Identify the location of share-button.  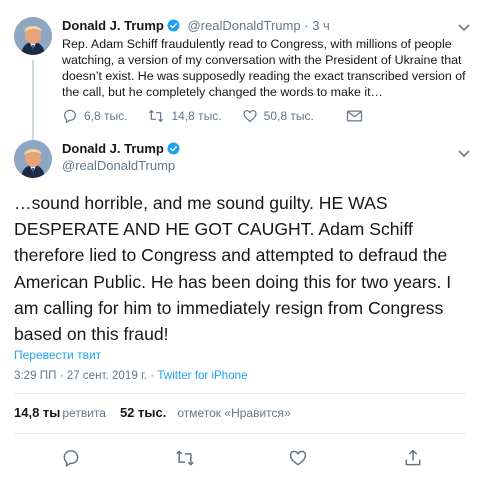
(413, 460).